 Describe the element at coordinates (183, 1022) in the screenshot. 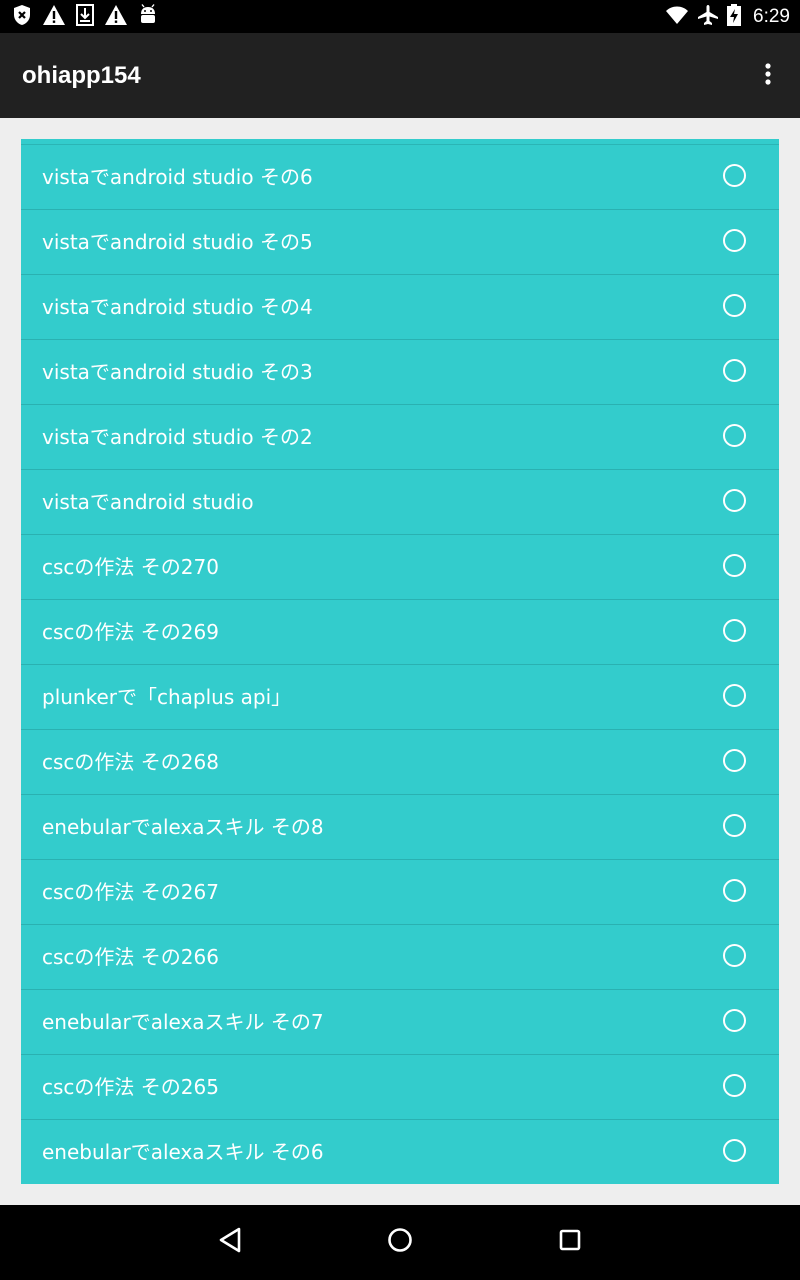

I see `list-item-label: enebularでalexaスキル その7` at that location.